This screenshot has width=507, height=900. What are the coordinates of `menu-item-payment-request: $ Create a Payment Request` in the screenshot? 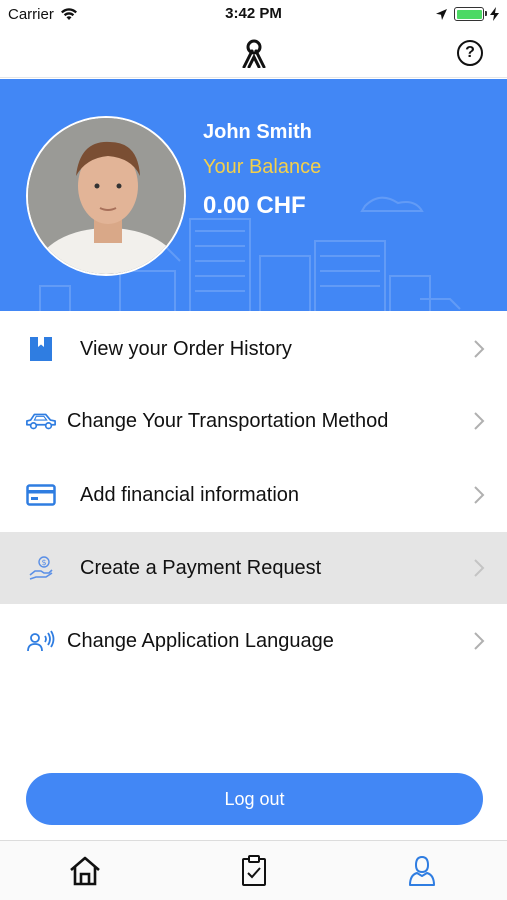 It's located at (253, 568).